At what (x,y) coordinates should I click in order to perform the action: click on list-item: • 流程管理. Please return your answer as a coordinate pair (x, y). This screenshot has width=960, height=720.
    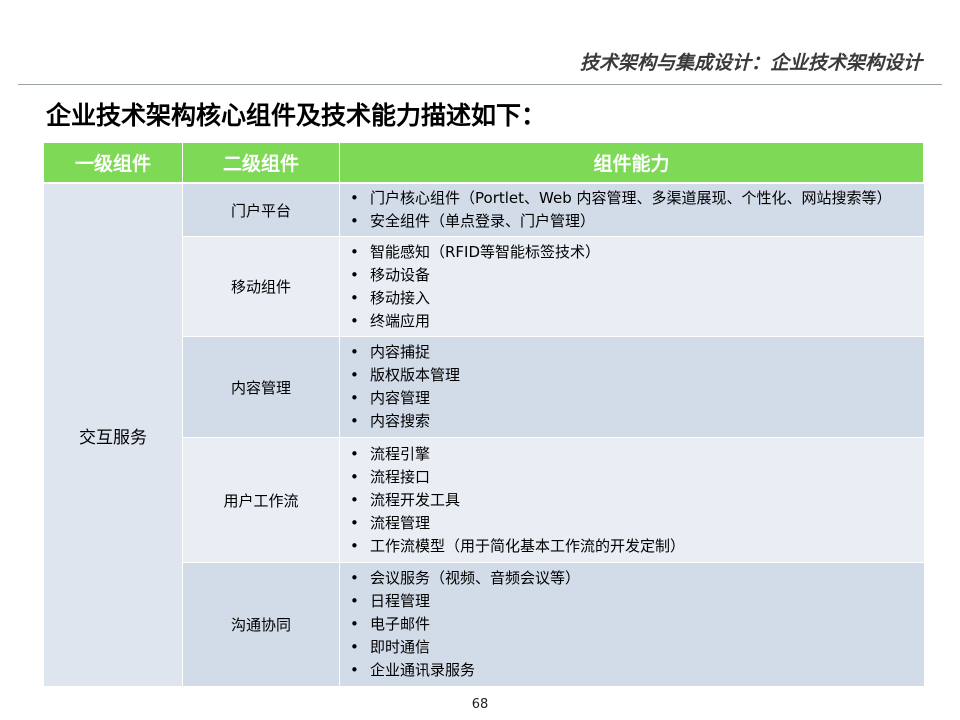
    Looking at the image, I should click on (390, 522).